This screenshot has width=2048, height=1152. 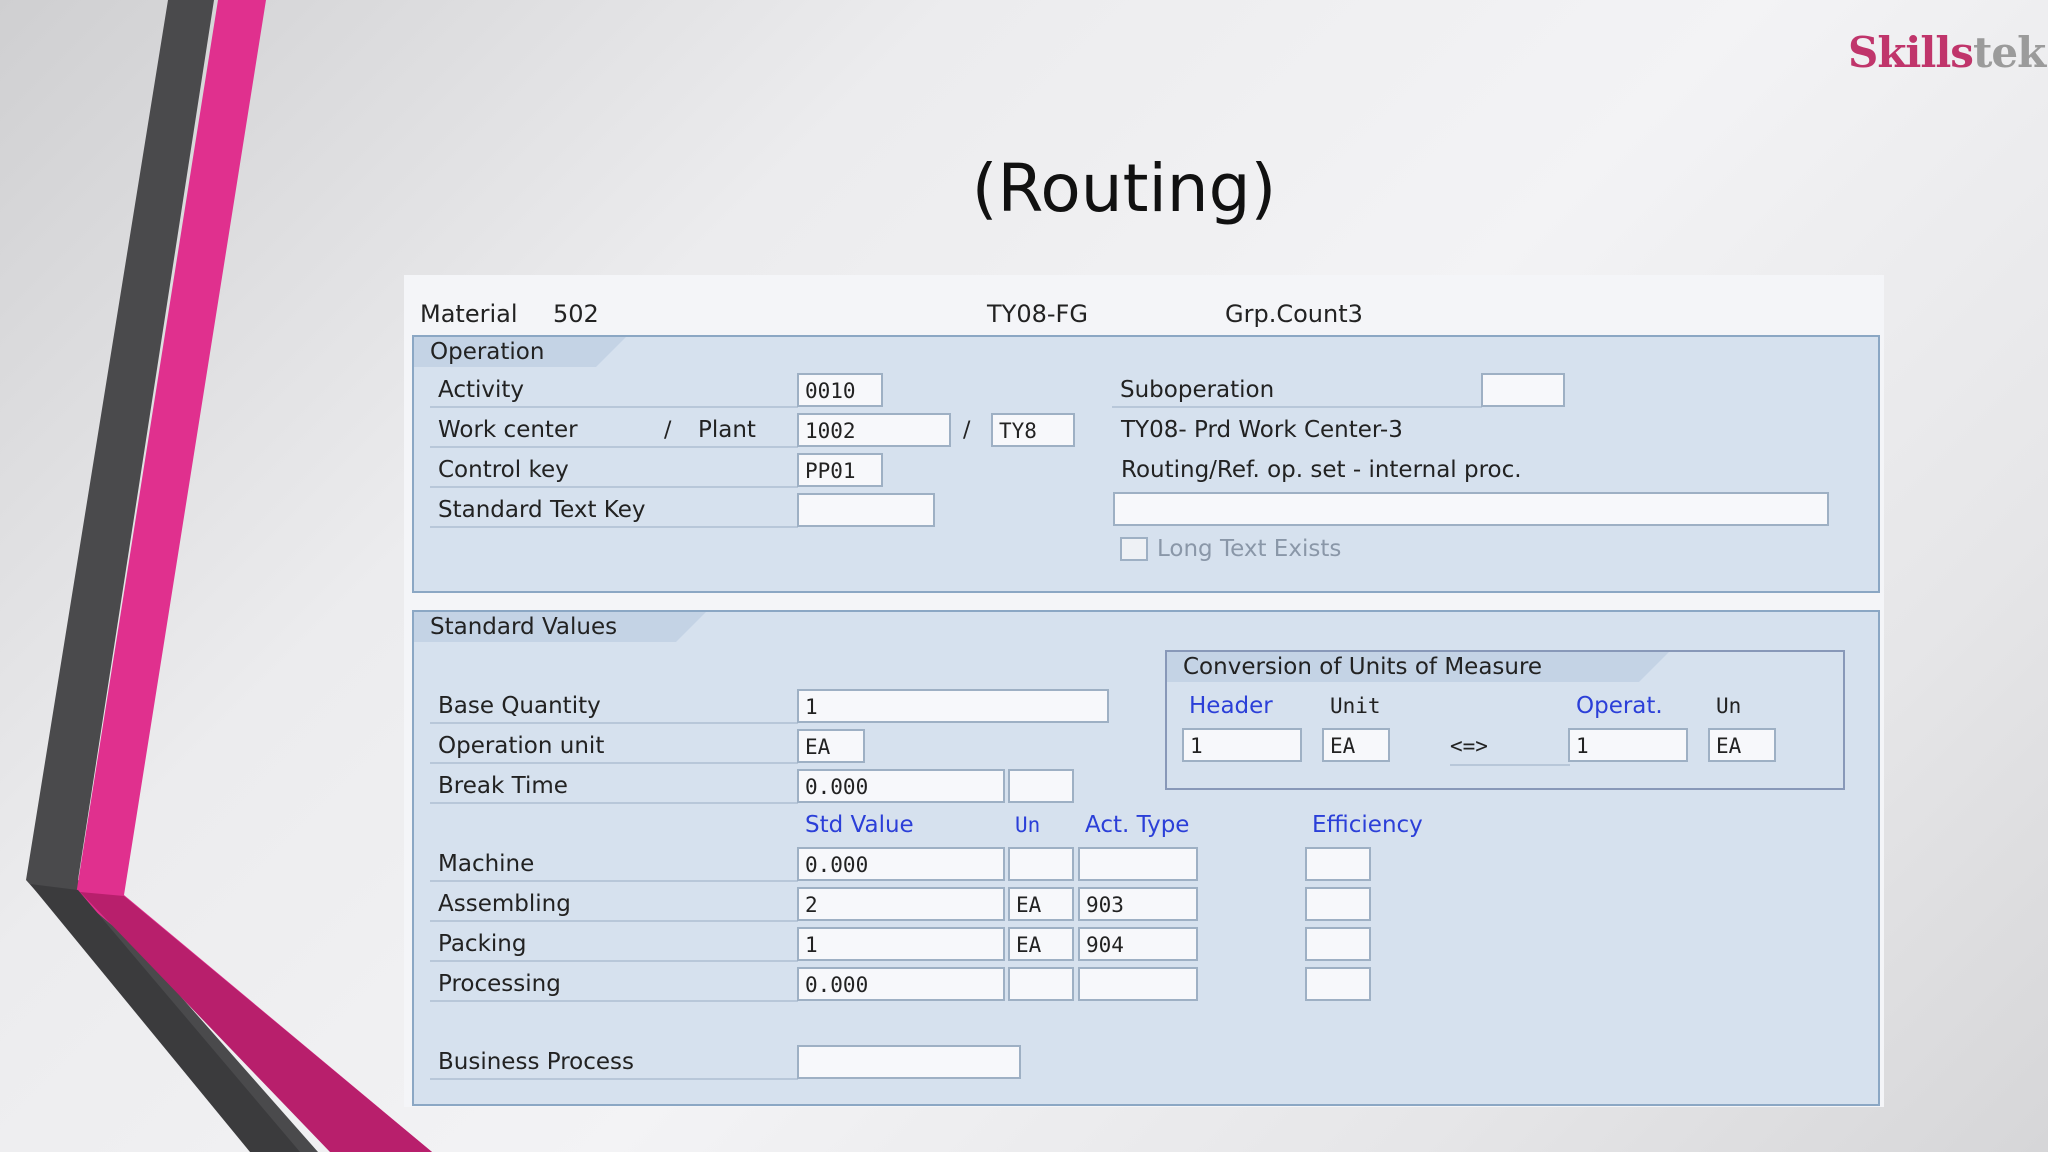 I want to click on group-value: TY08-FG, so click(x=1037, y=314).